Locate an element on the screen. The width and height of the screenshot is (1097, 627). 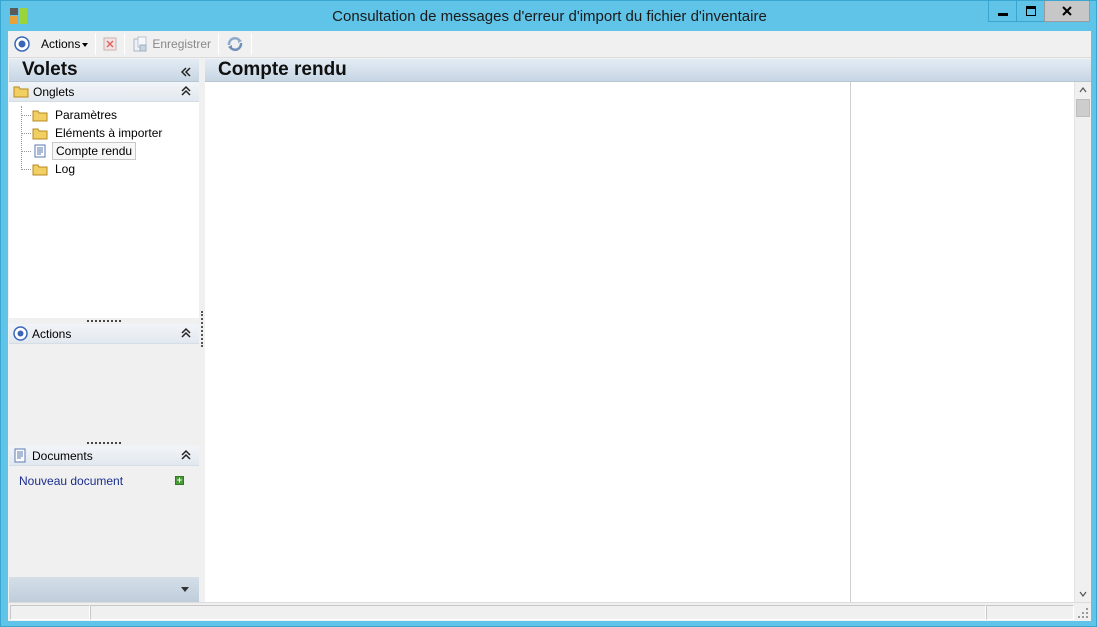
actions-menu-label: Actions is located at coordinates (61, 44).